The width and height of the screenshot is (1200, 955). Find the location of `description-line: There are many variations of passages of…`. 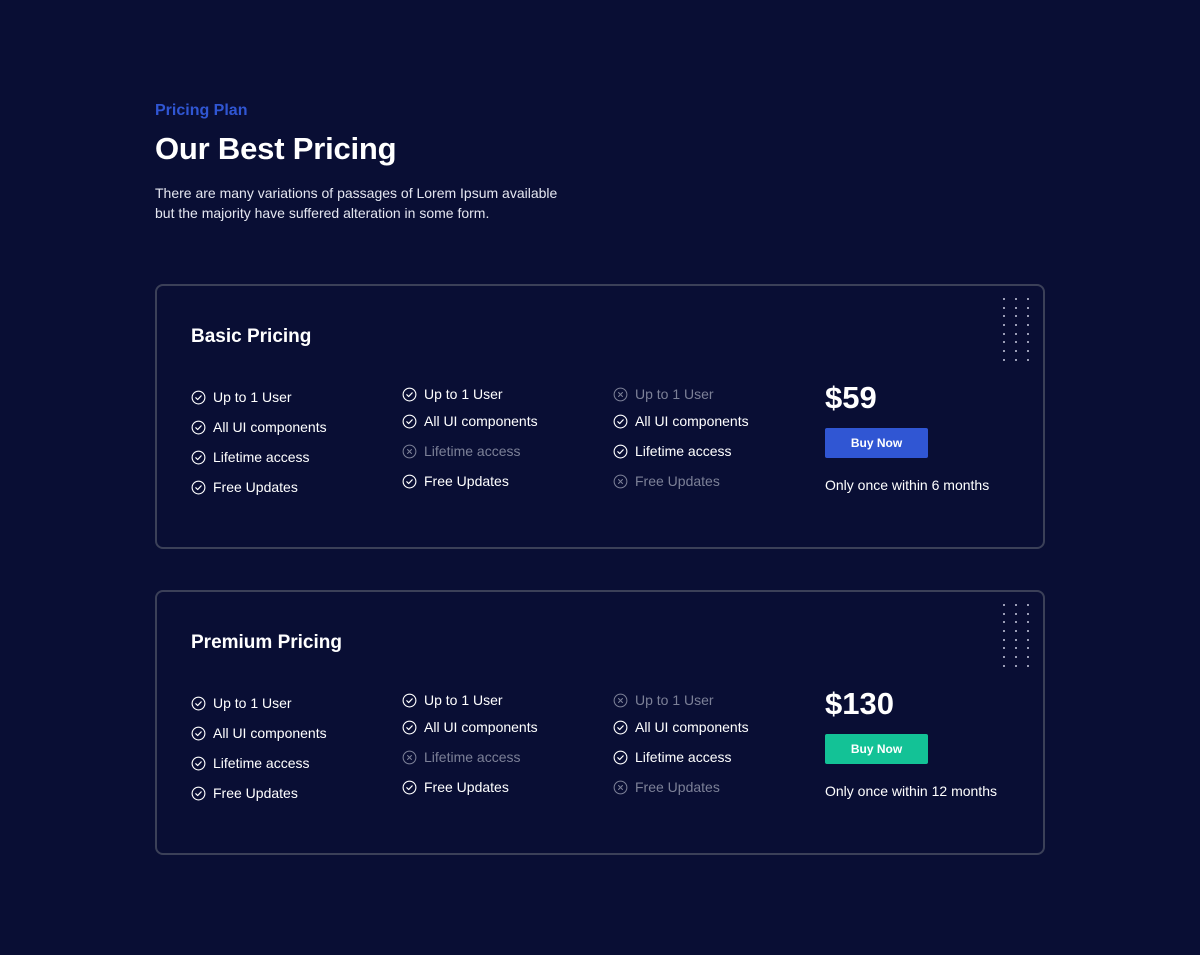

description-line: There are many variations of passages of… is located at coordinates (356, 193).